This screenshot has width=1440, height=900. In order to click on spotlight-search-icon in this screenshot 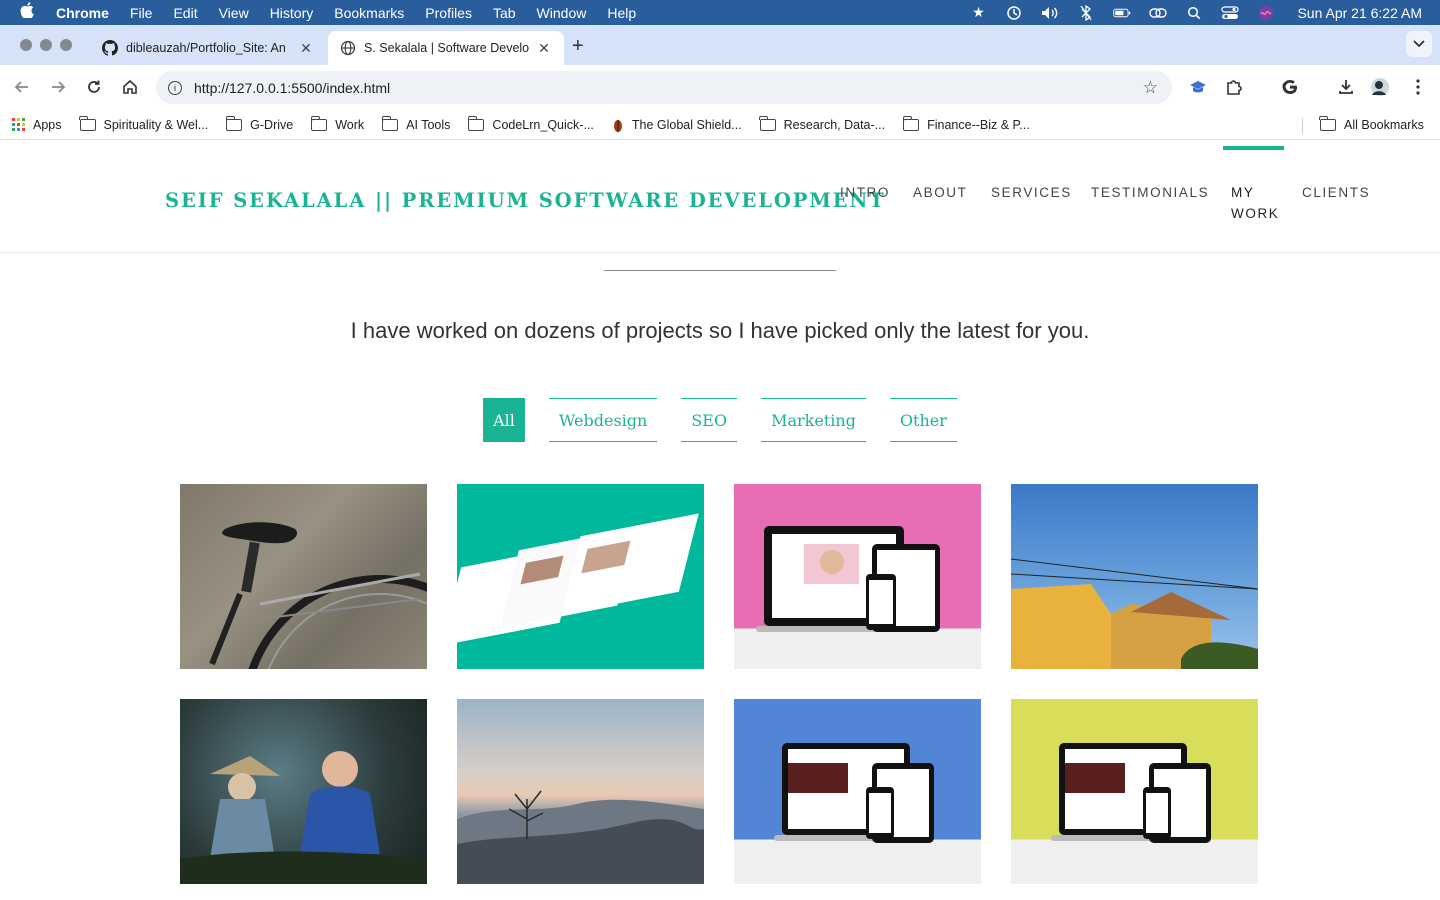, I will do `click(1194, 13)`.